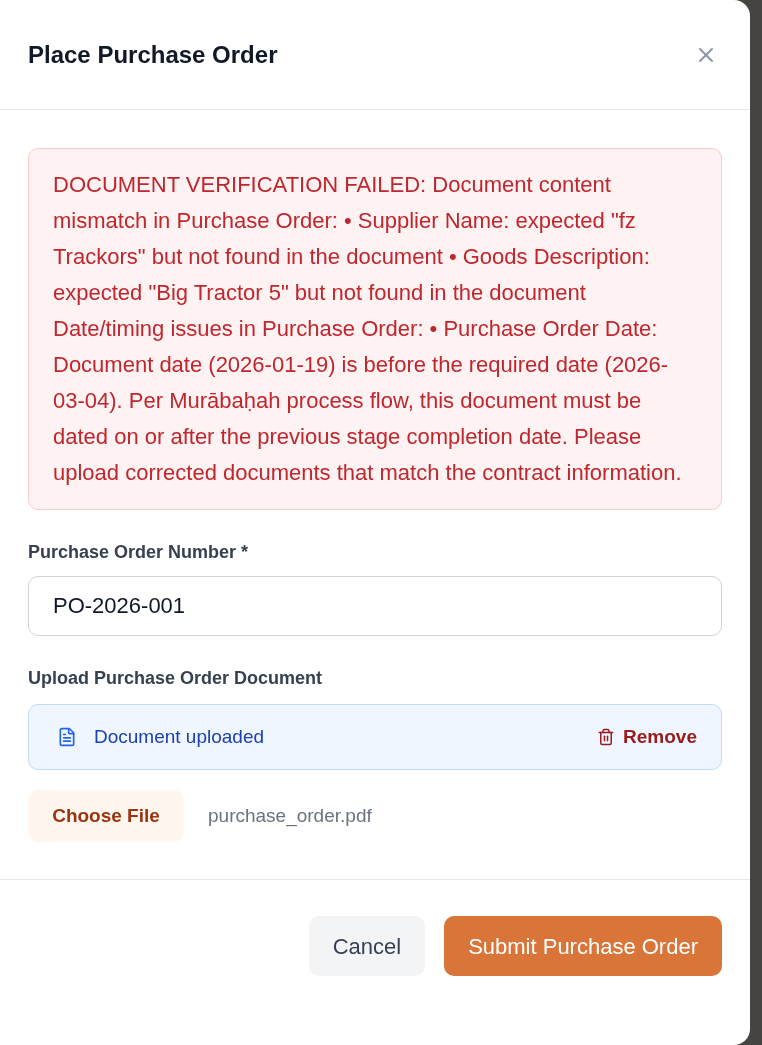  What do you see at coordinates (367, 946) in the screenshot?
I see `cancel-button: Cancel` at bounding box center [367, 946].